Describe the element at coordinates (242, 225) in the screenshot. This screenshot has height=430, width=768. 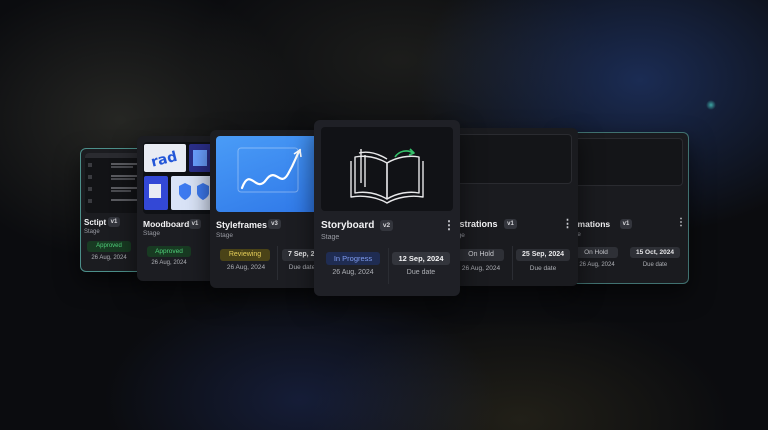
I see `card-title: Styleframes` at that location.